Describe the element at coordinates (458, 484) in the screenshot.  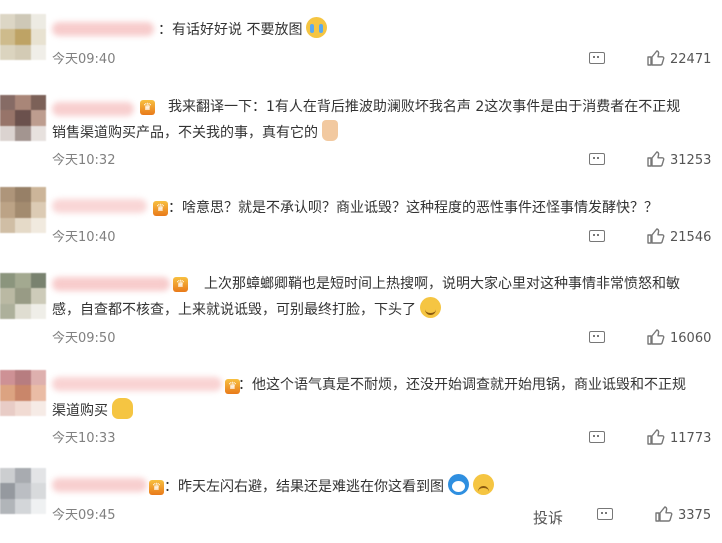
I see `doraemon-emoji` at that location.